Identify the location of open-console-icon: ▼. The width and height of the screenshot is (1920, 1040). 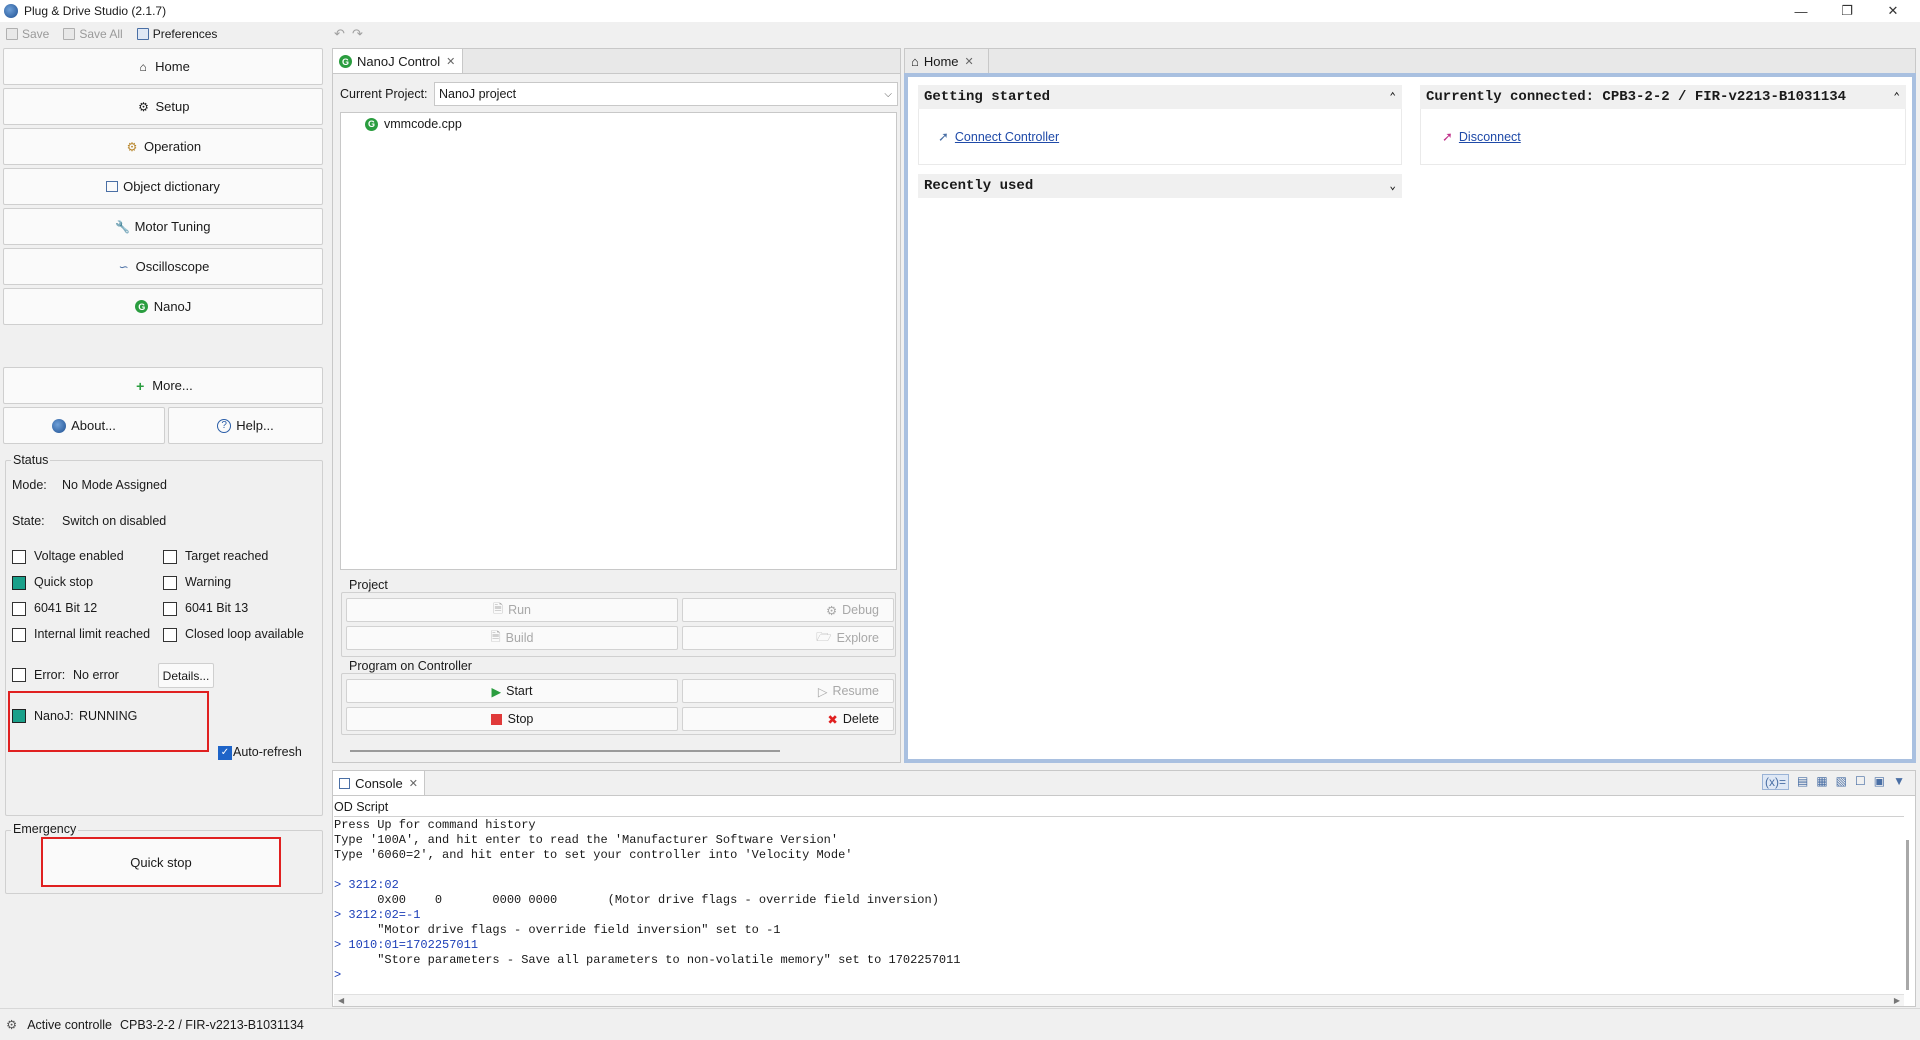
(1899, 782).